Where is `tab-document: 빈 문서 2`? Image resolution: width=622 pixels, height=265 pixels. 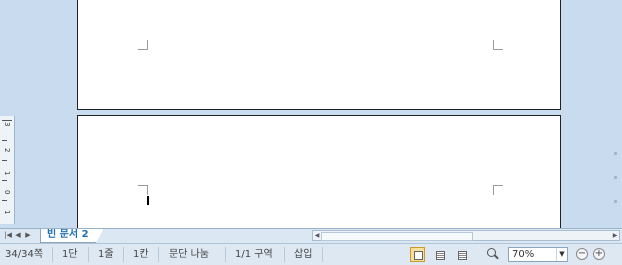
tab-document: 빈 문서 2 is located at coordinates (72, 236).